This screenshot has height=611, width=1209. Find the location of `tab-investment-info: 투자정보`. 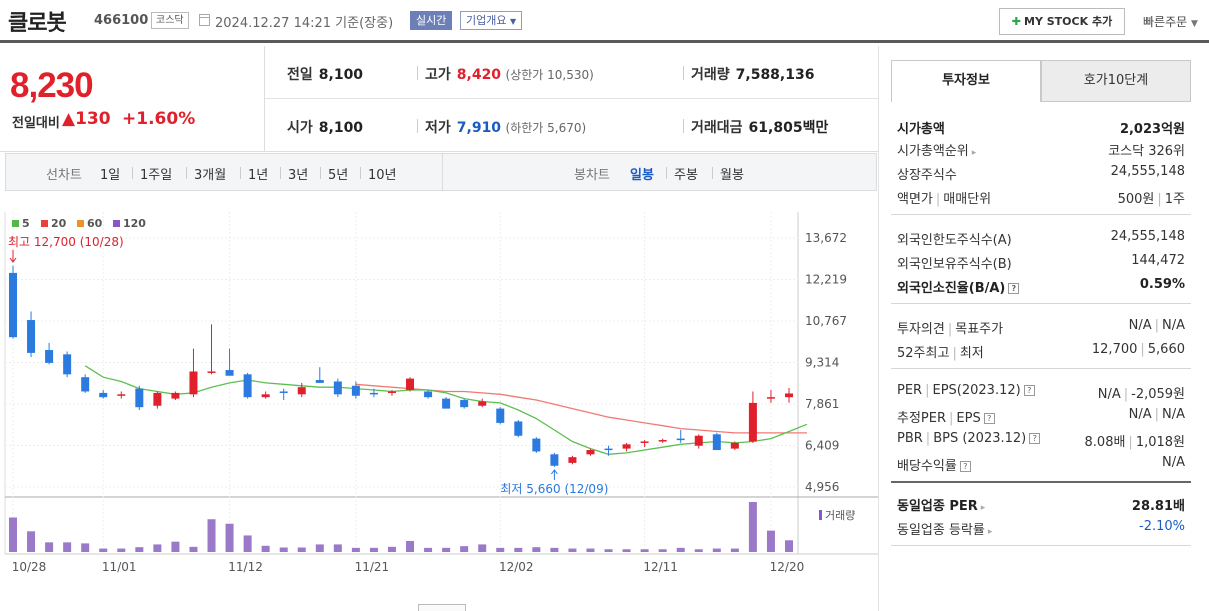

tab-investment-info: 투자정보 is located at coordinates (966, 81).